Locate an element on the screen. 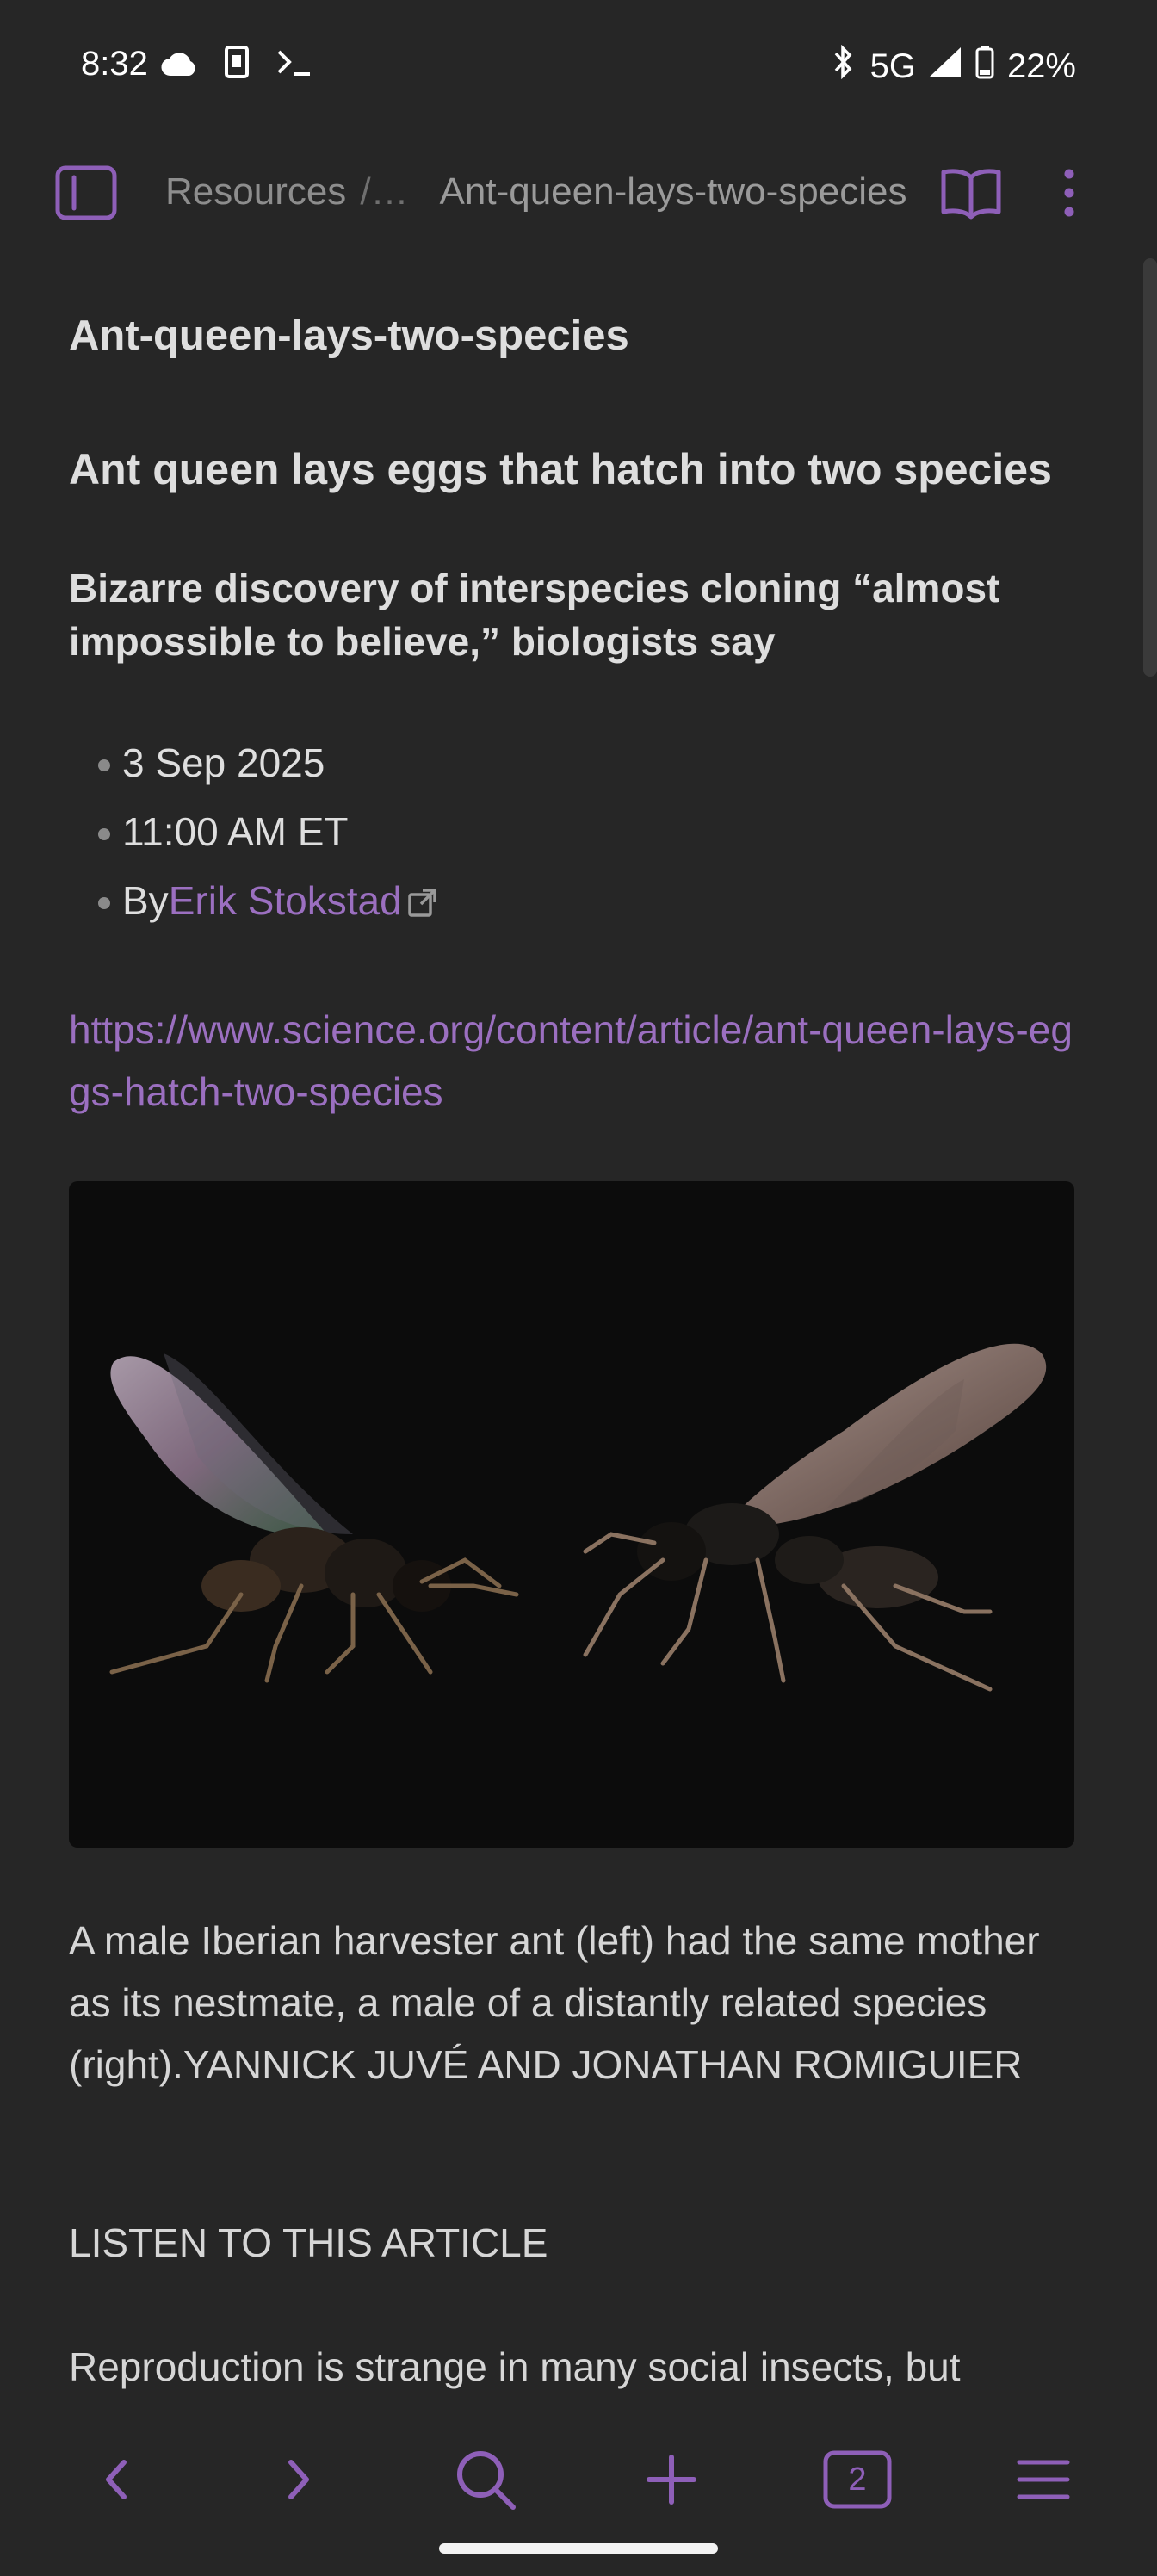 The image size is (1157, 2576). breadcrumb: Resources /… Ant-queen-lays-two-species is located at coordinates (536, 192).